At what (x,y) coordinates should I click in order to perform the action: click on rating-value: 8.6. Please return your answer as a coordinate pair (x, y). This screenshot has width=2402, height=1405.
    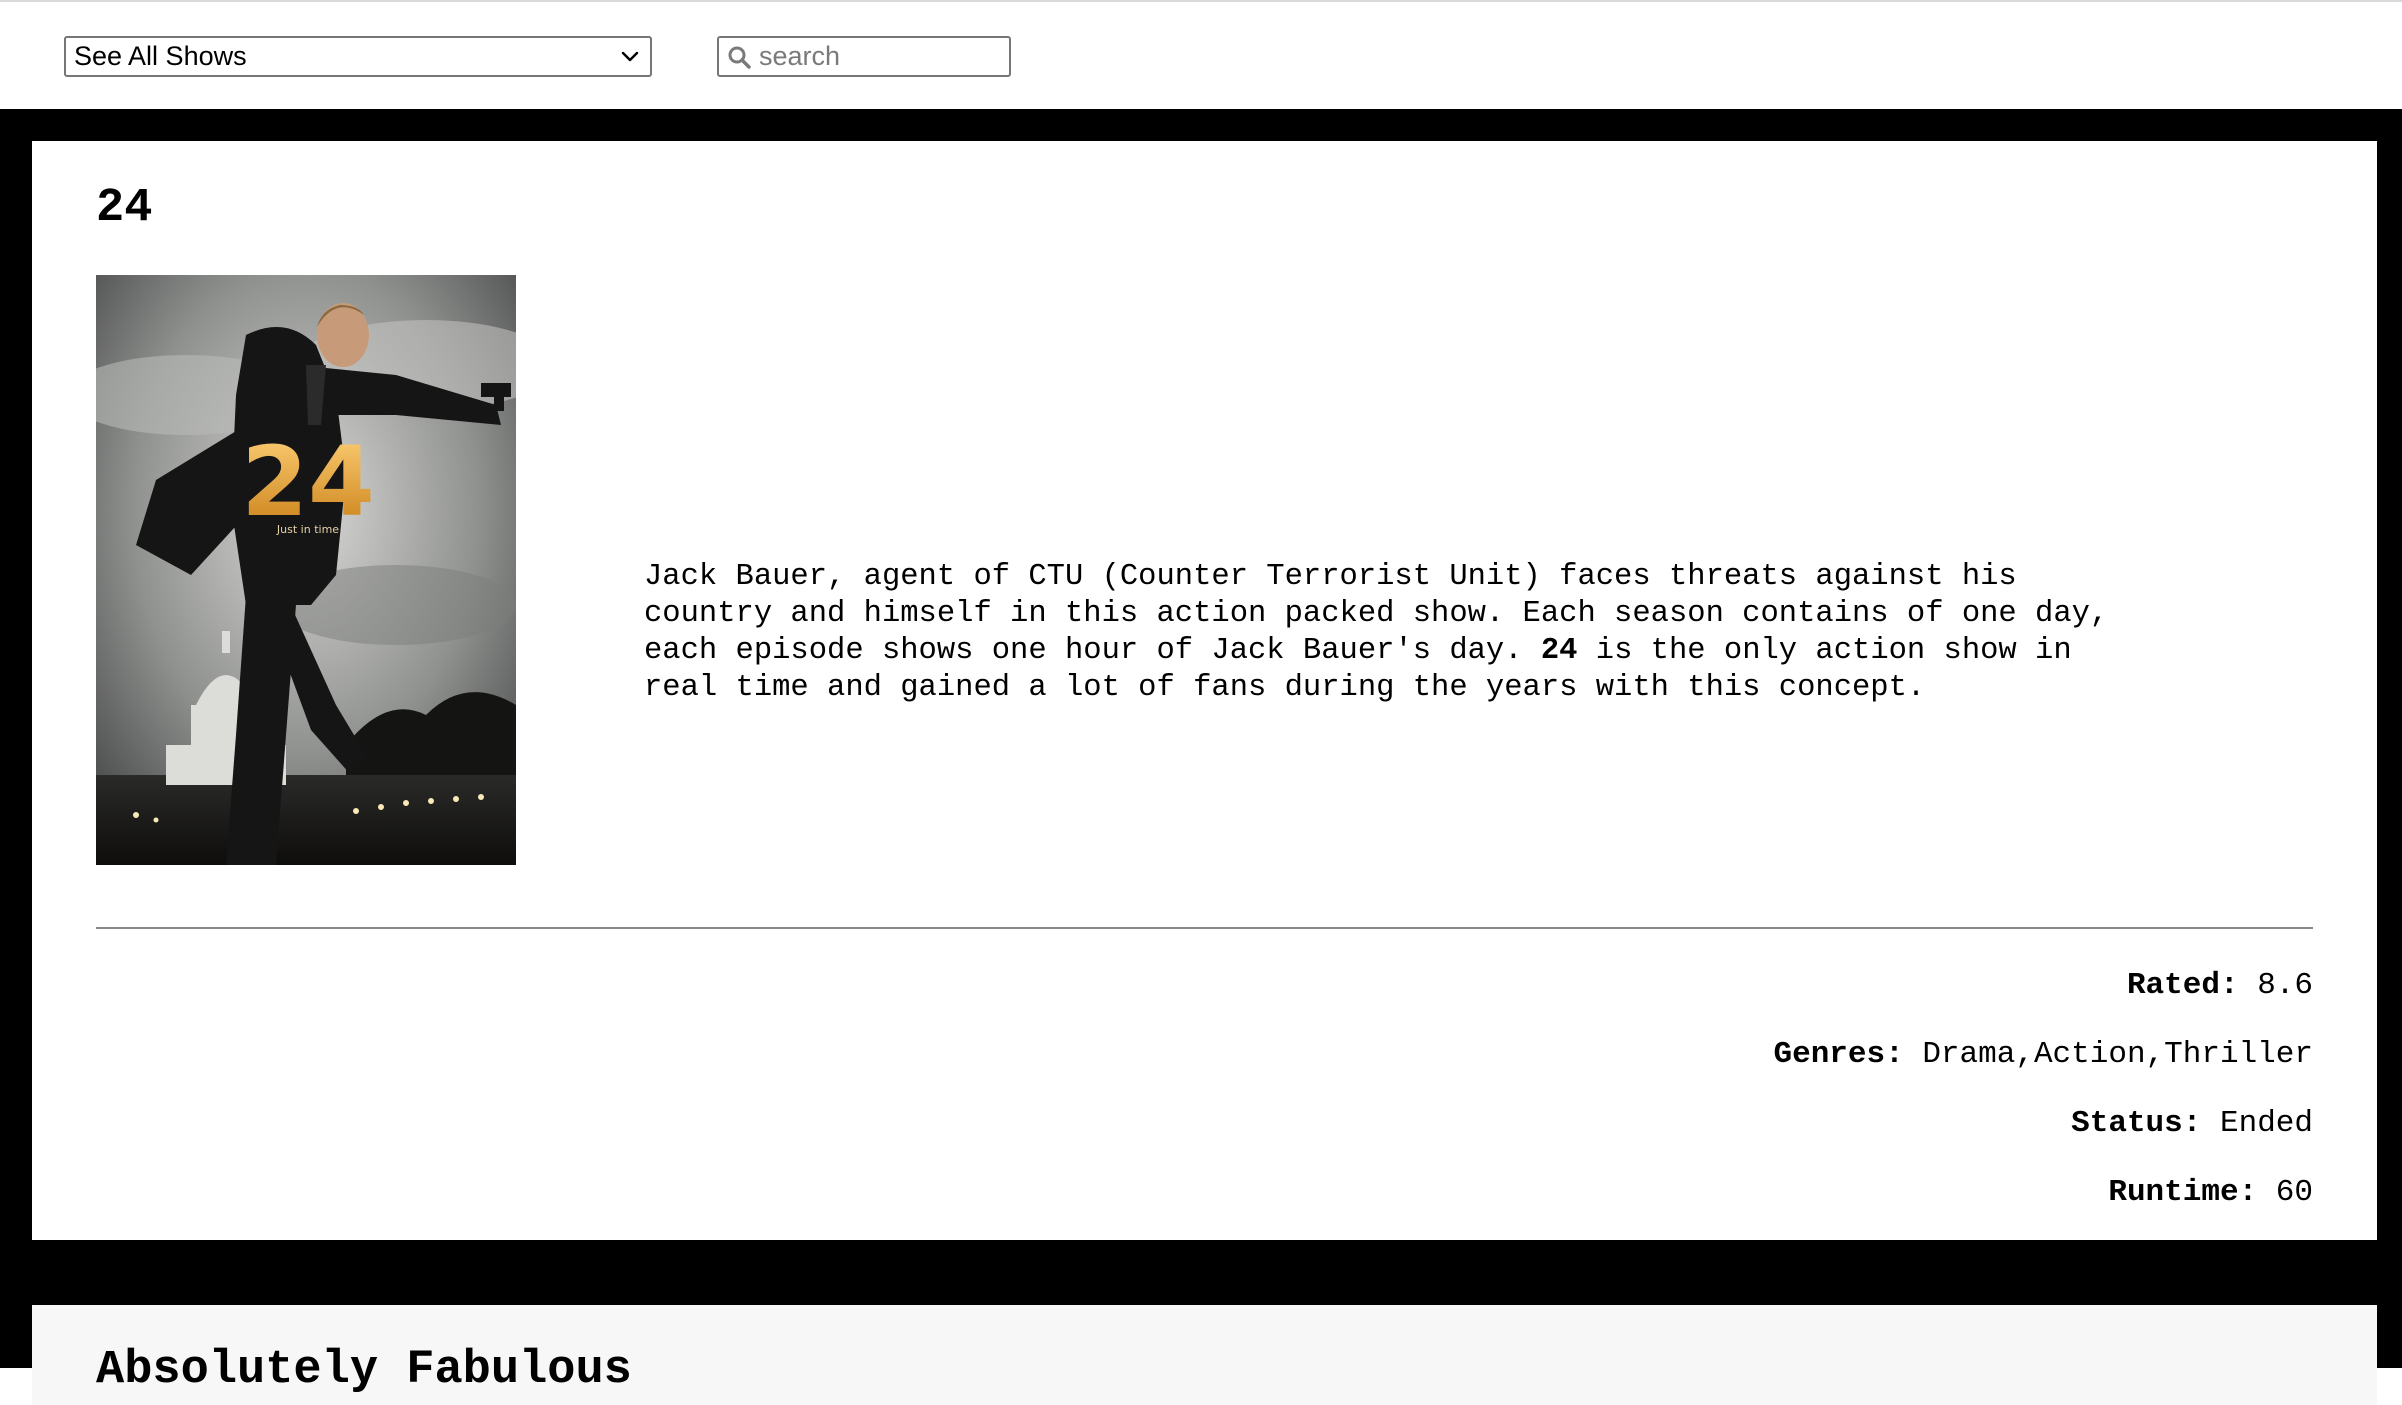
    Looking at the image, I should click on (2285, 985).